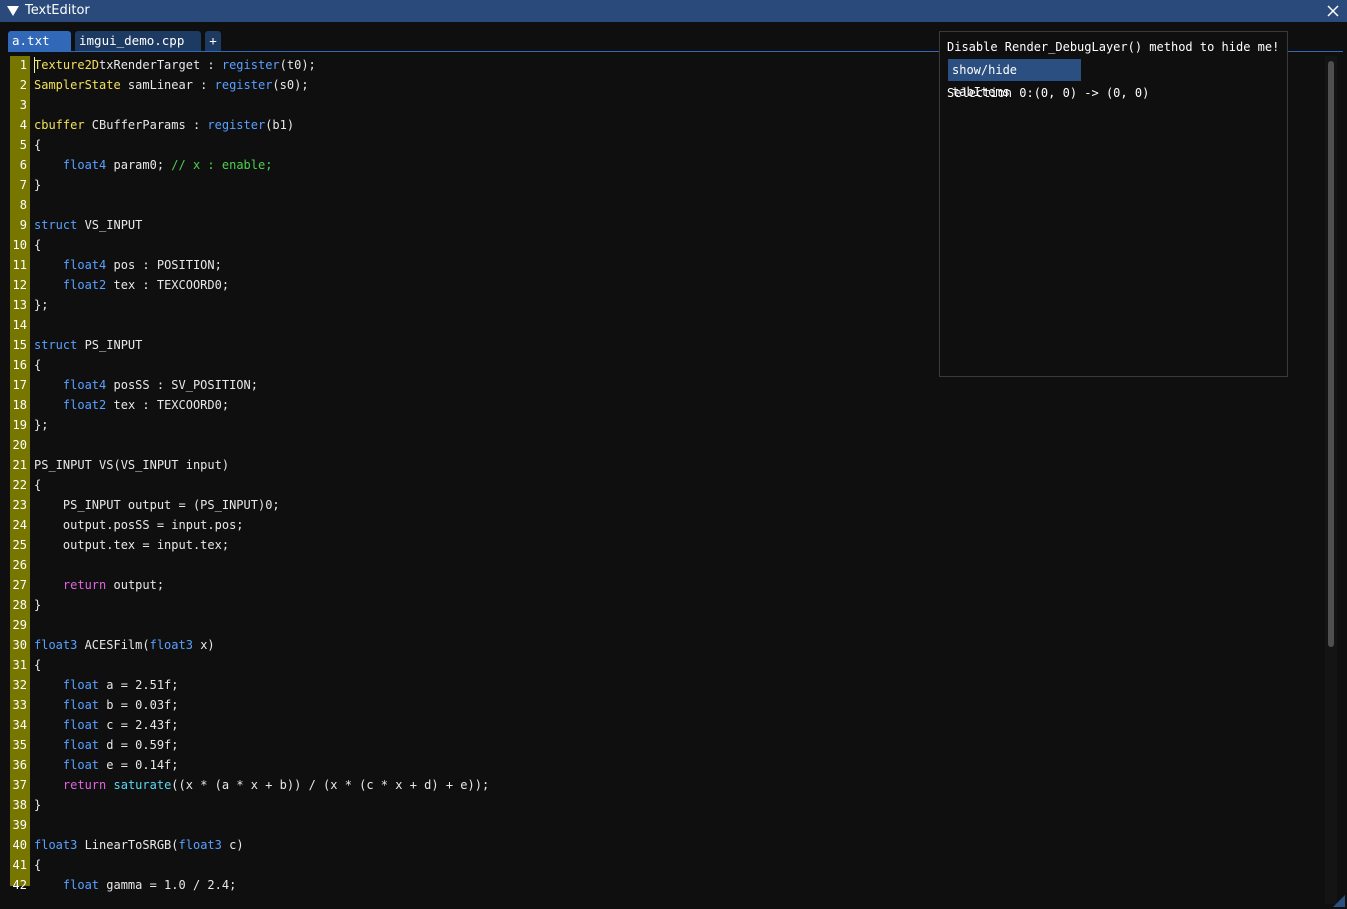 This screenshot has width=1347, height=909. I want to click on code-line: PS_INPUT output = (PS_INPUT)0;, so click(157, 505).